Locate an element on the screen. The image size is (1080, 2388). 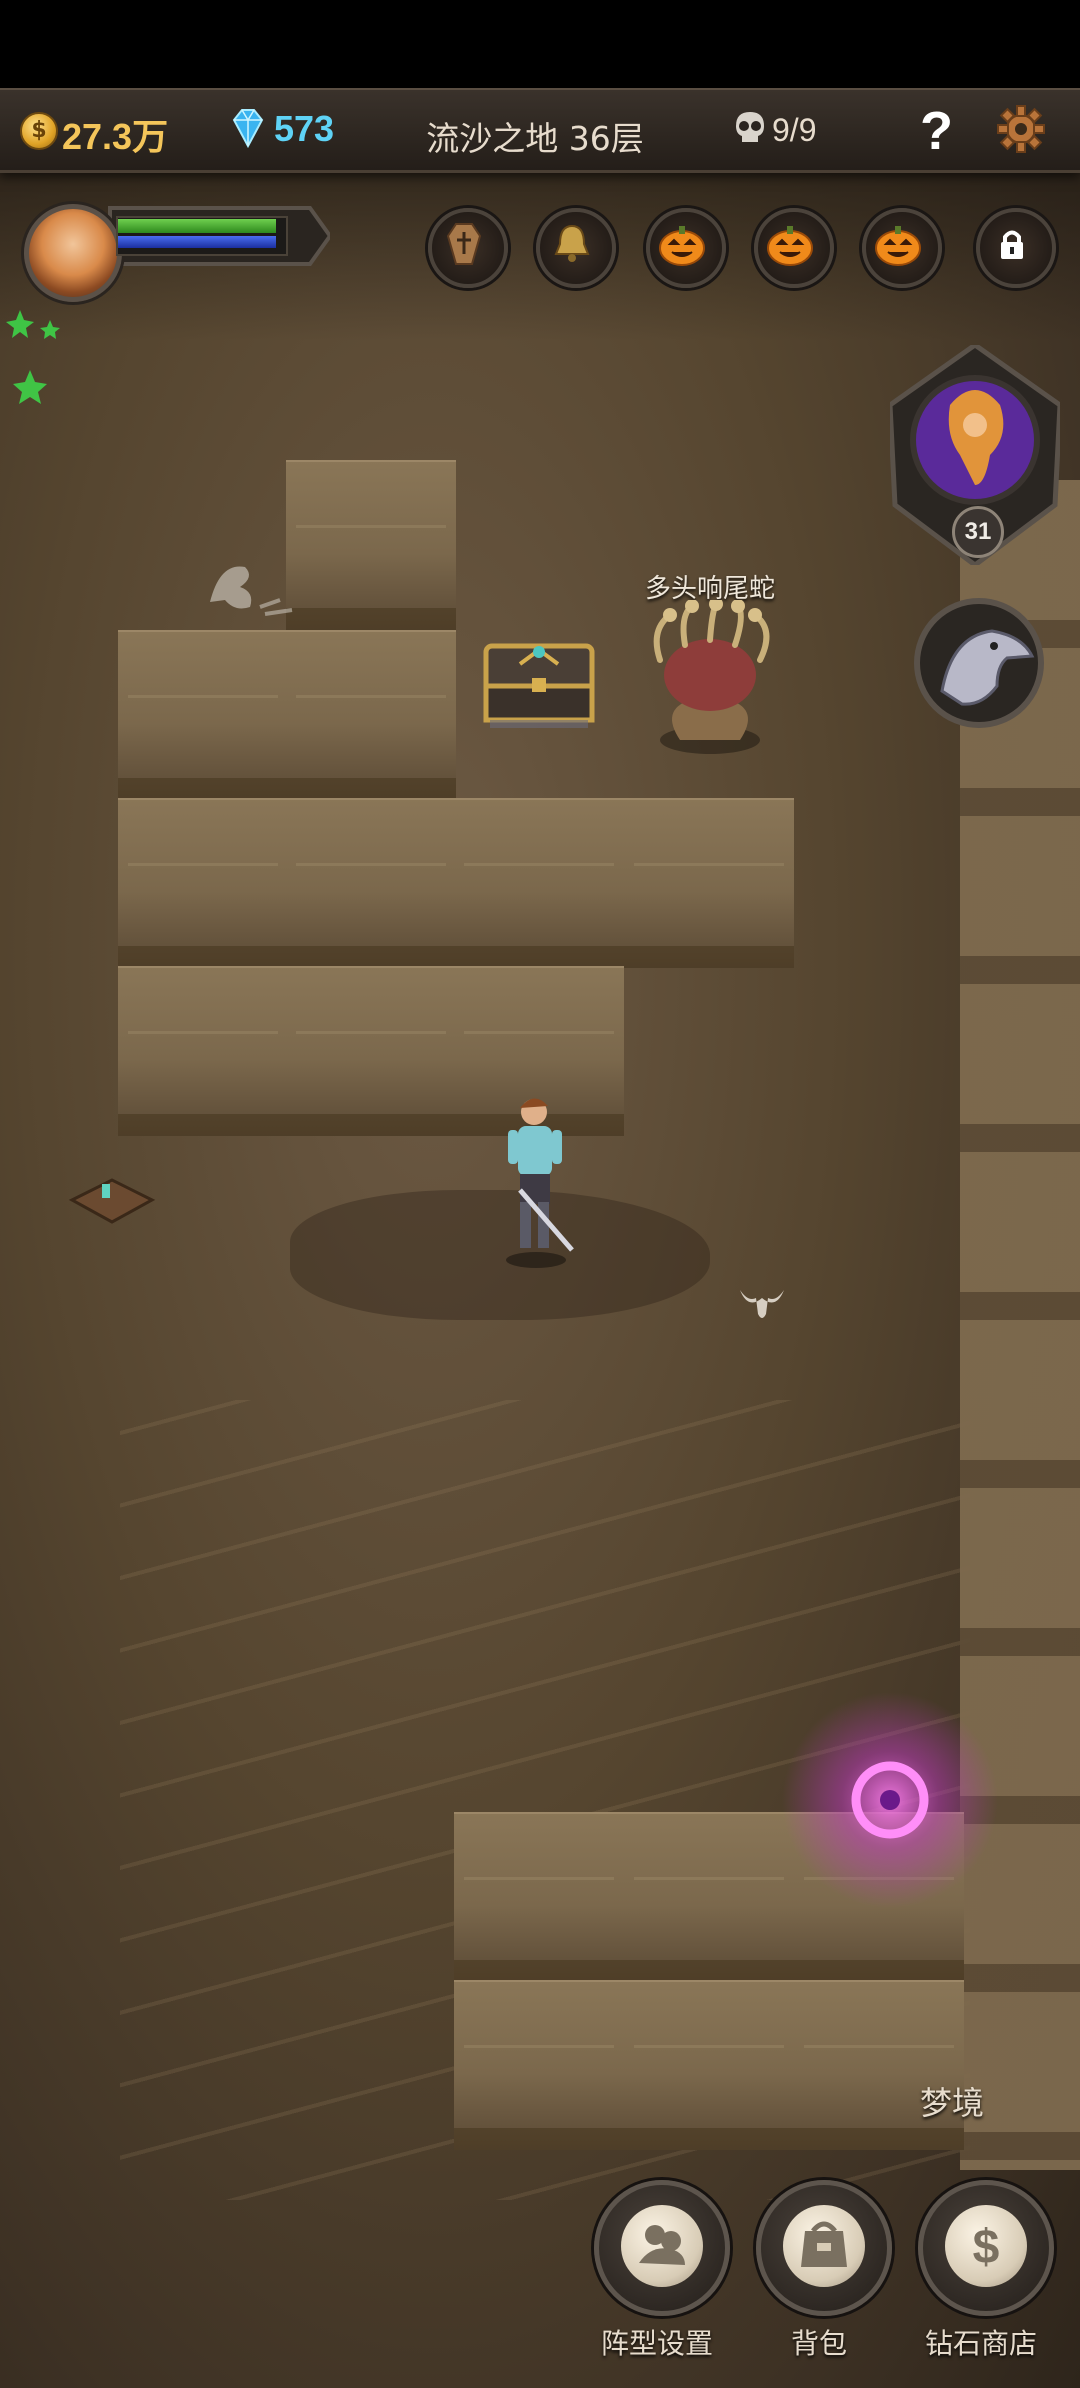
dream-map-label: 梦境 is located at coordinates (952, 2103).